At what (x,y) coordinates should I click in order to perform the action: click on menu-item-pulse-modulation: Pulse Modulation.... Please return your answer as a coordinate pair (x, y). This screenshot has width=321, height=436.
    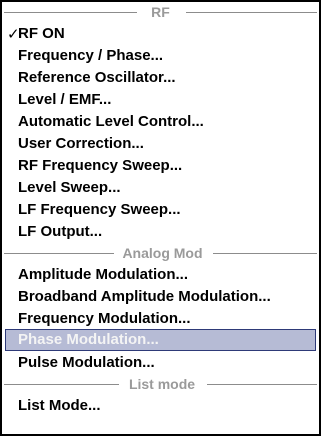
    Looking at the image, I should click on (160, 363).